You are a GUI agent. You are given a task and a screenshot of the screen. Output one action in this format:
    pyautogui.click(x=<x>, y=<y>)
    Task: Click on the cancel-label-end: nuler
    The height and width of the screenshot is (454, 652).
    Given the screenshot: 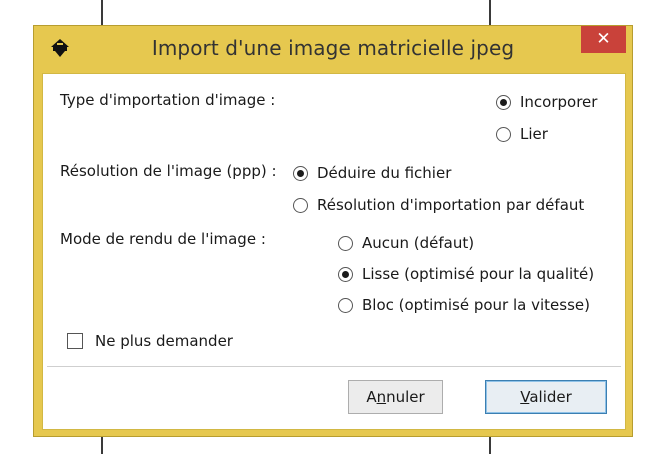 What is the action you would take?
    pyautogui.click(x=405, y=397)
    